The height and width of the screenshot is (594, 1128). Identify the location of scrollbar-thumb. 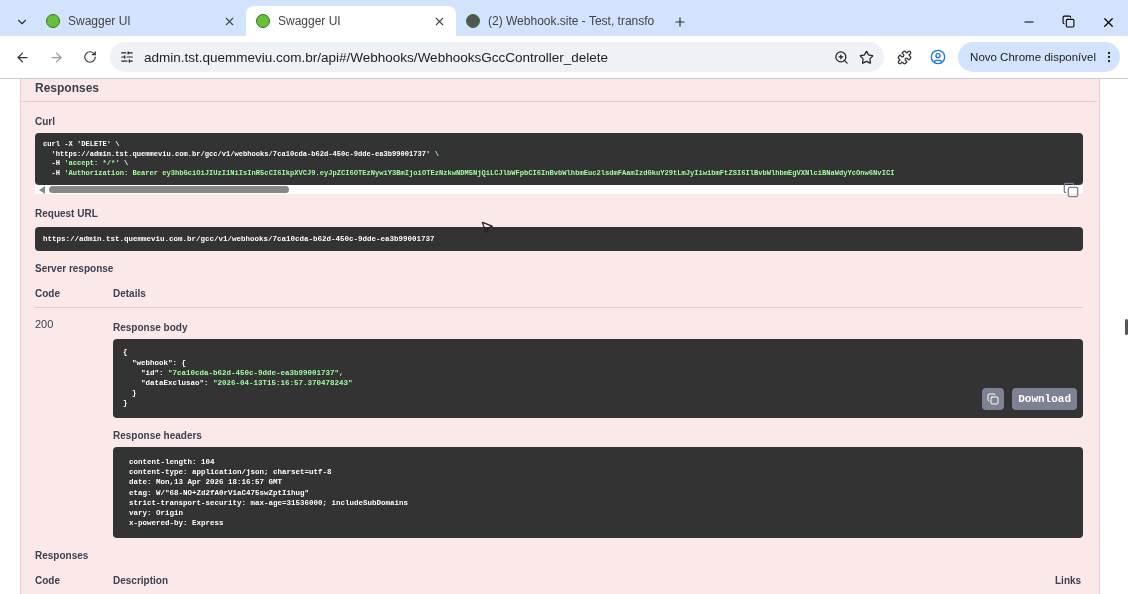
(1126, 327).